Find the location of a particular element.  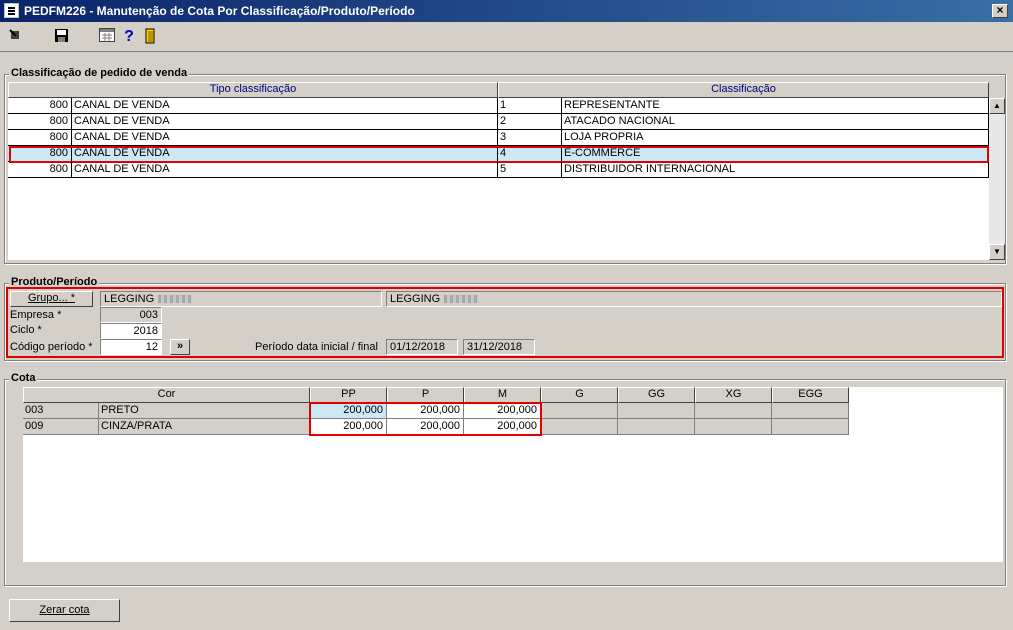

header-m: M is located at coordinates (502, 395).